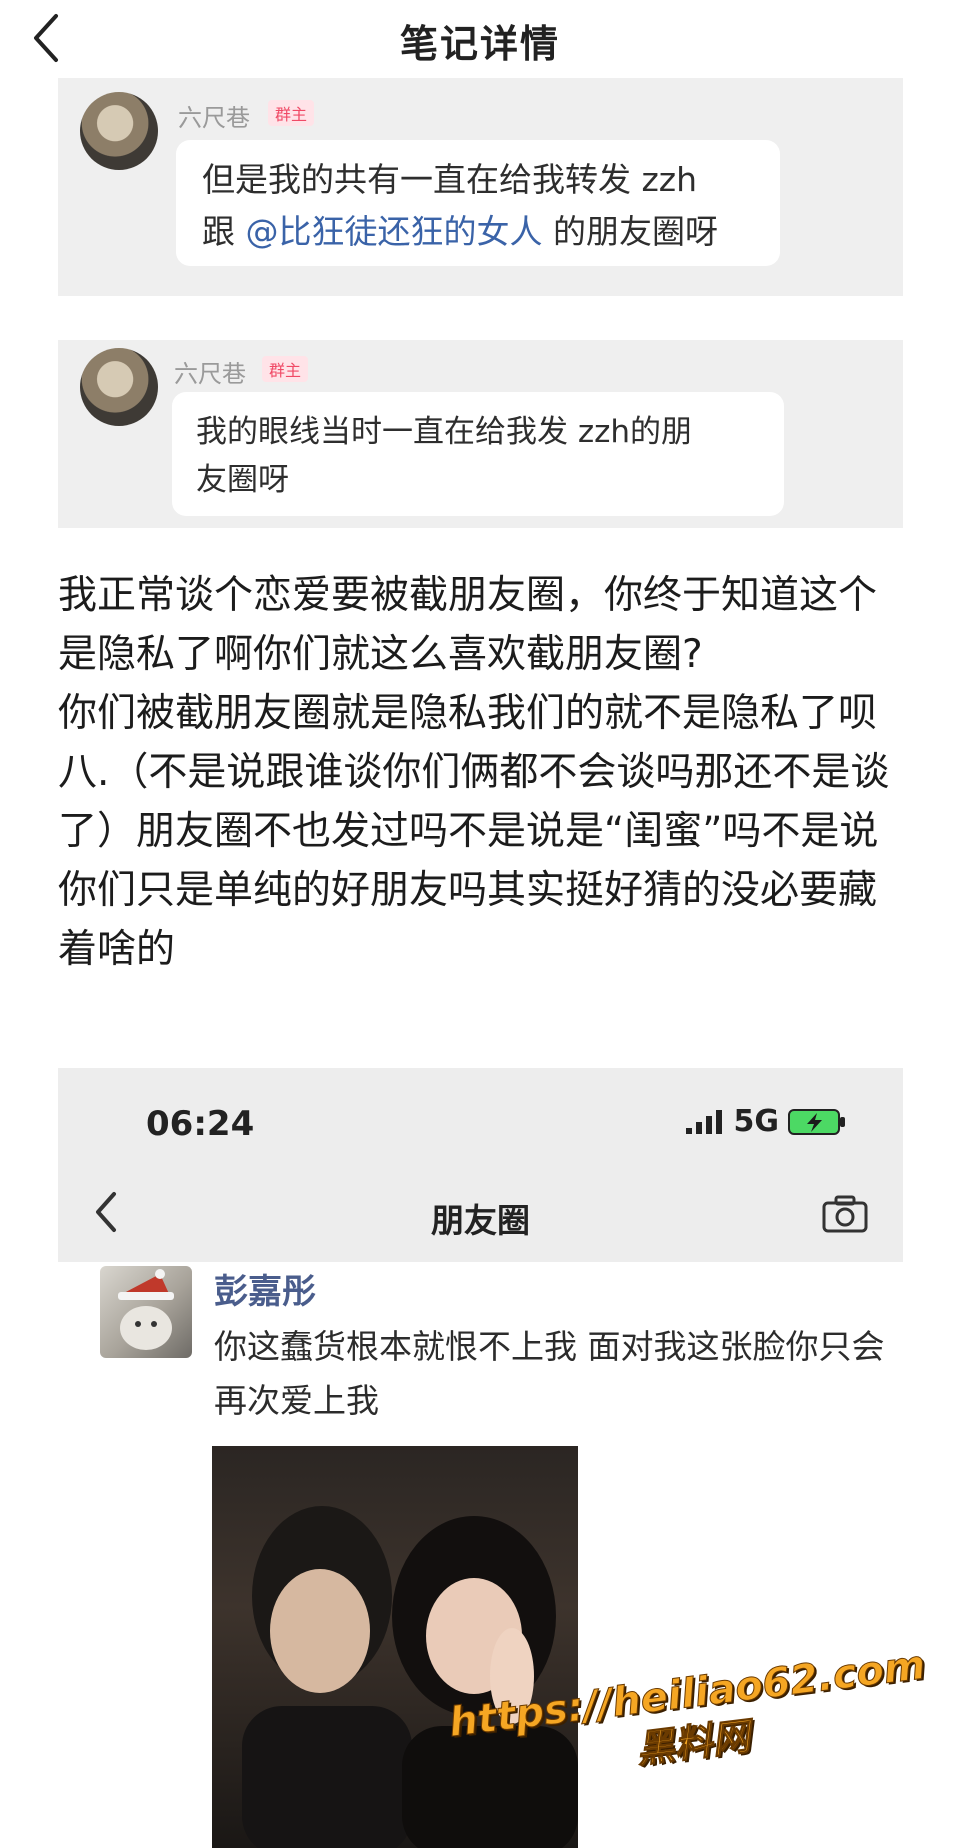  What do you see at coordinates (200, 1124) in the screenshot?
I see `status-time: 06:24` at bounding box center [200, 1124].